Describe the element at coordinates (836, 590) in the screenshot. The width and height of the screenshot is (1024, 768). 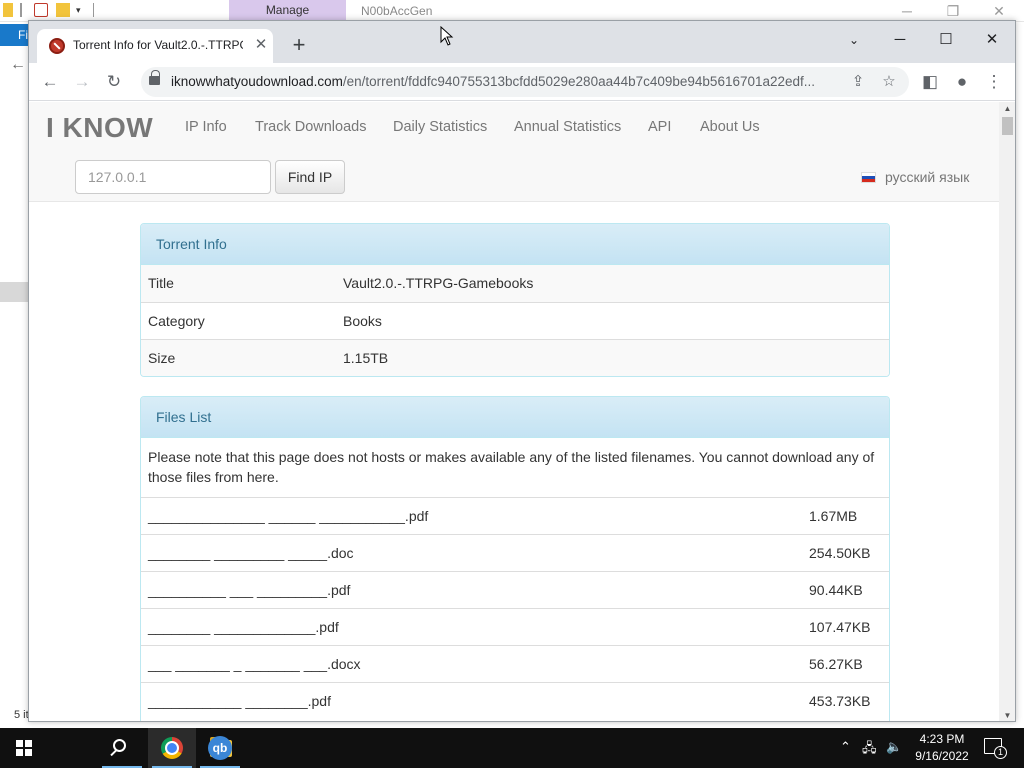
I see `file-size: 90.44KB` at that location.